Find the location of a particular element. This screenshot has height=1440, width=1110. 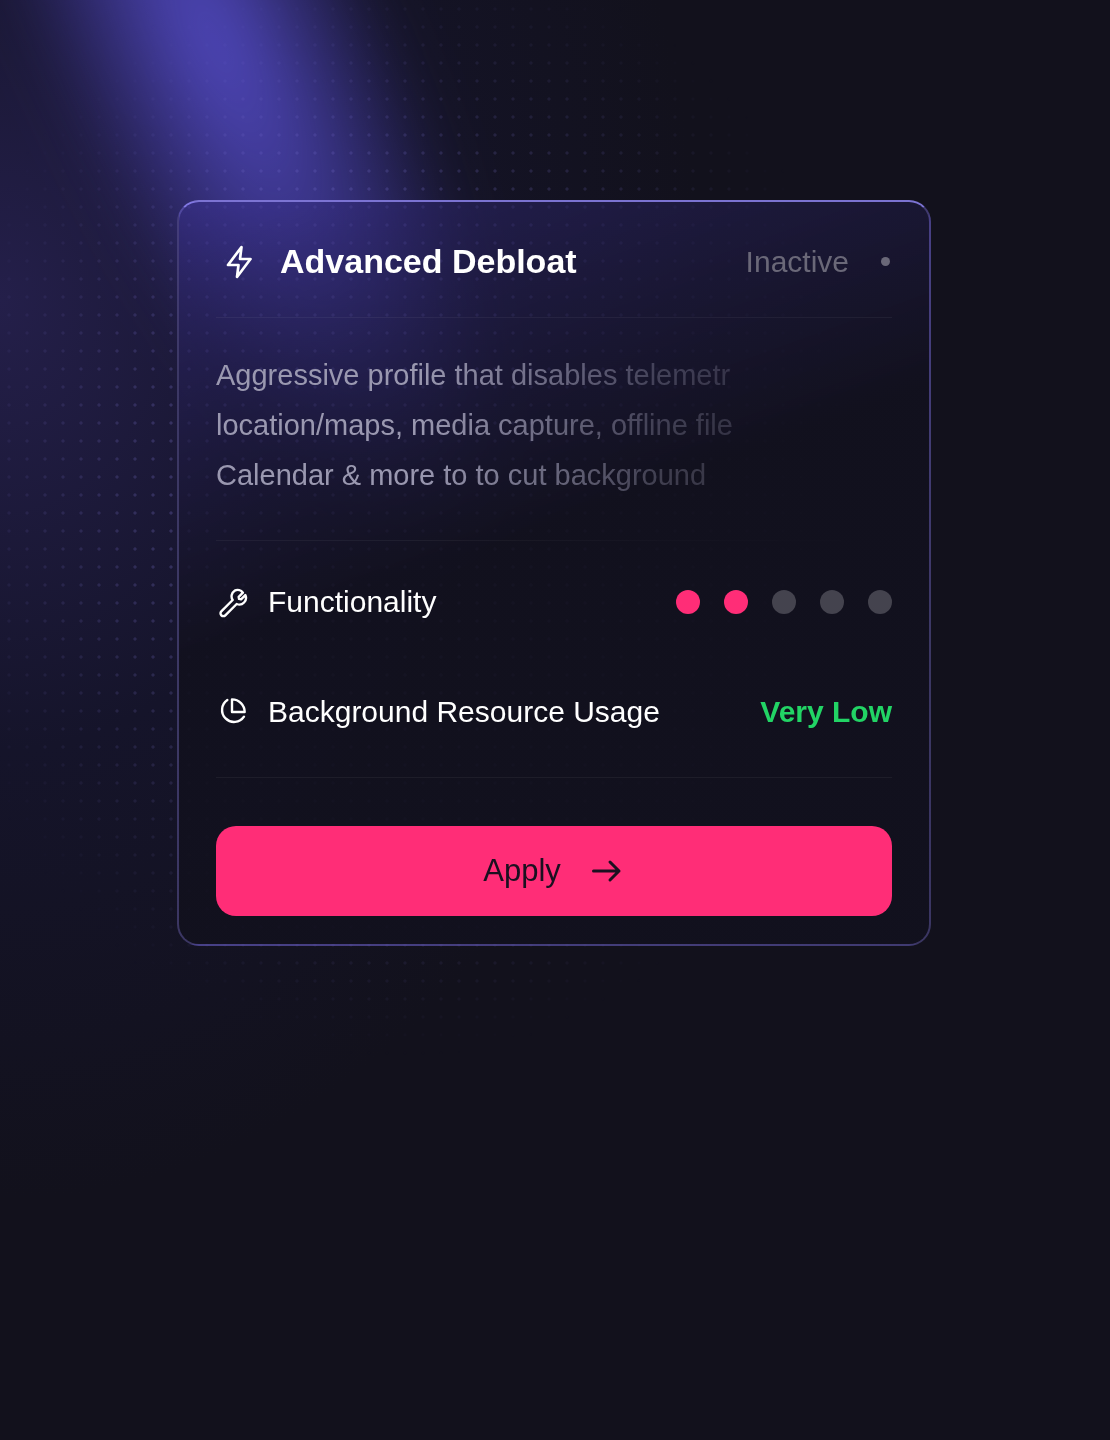

metric-value: Very Low is located at coordinates (826, 712).